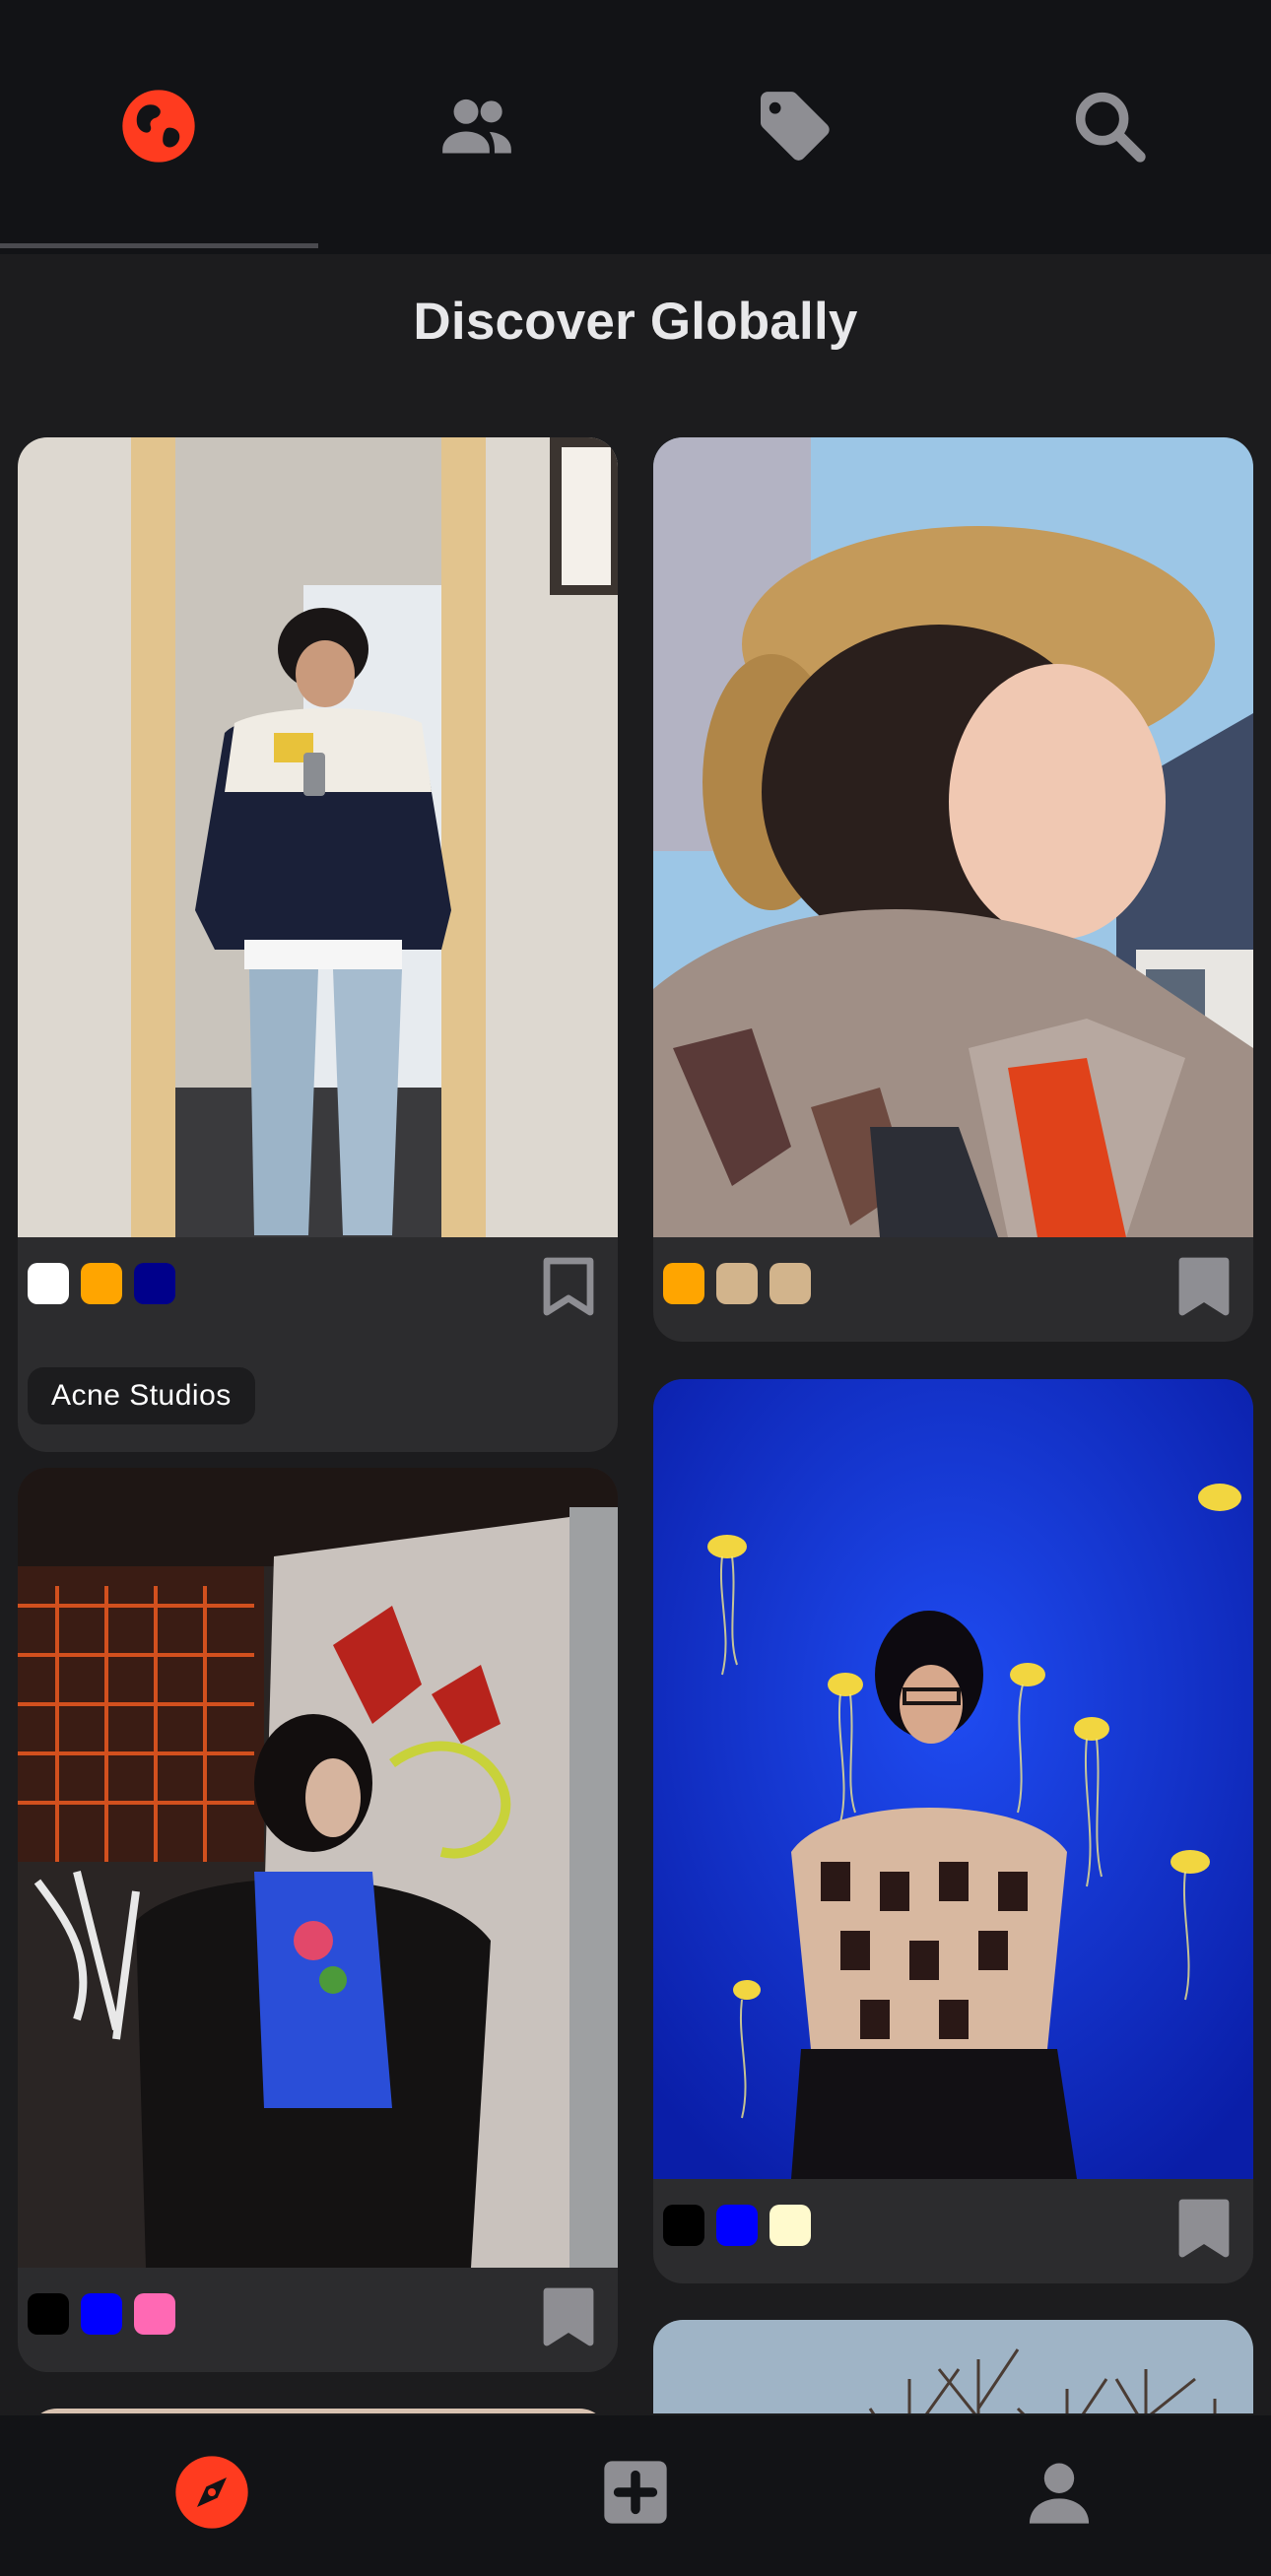 This screenshot has width=1271, height=2576. Describe the element at coordinates (635, 127) in the screenshot. I see `top-tab-bar` at that location.